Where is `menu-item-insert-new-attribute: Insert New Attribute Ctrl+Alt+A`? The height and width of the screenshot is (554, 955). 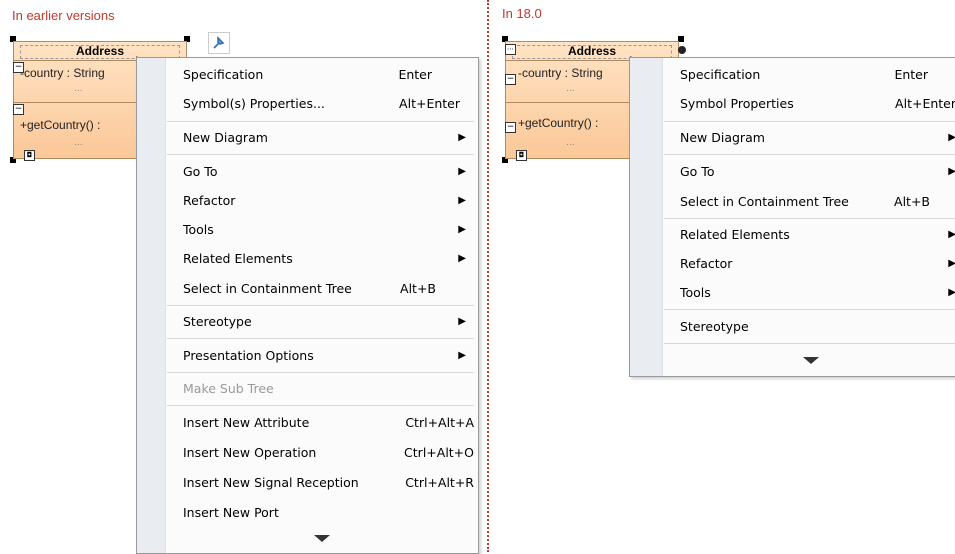
menu-item-insert-new-attribute: Insert New Attribute Ctrl+Alt+A is located at coordinates (321, 422).